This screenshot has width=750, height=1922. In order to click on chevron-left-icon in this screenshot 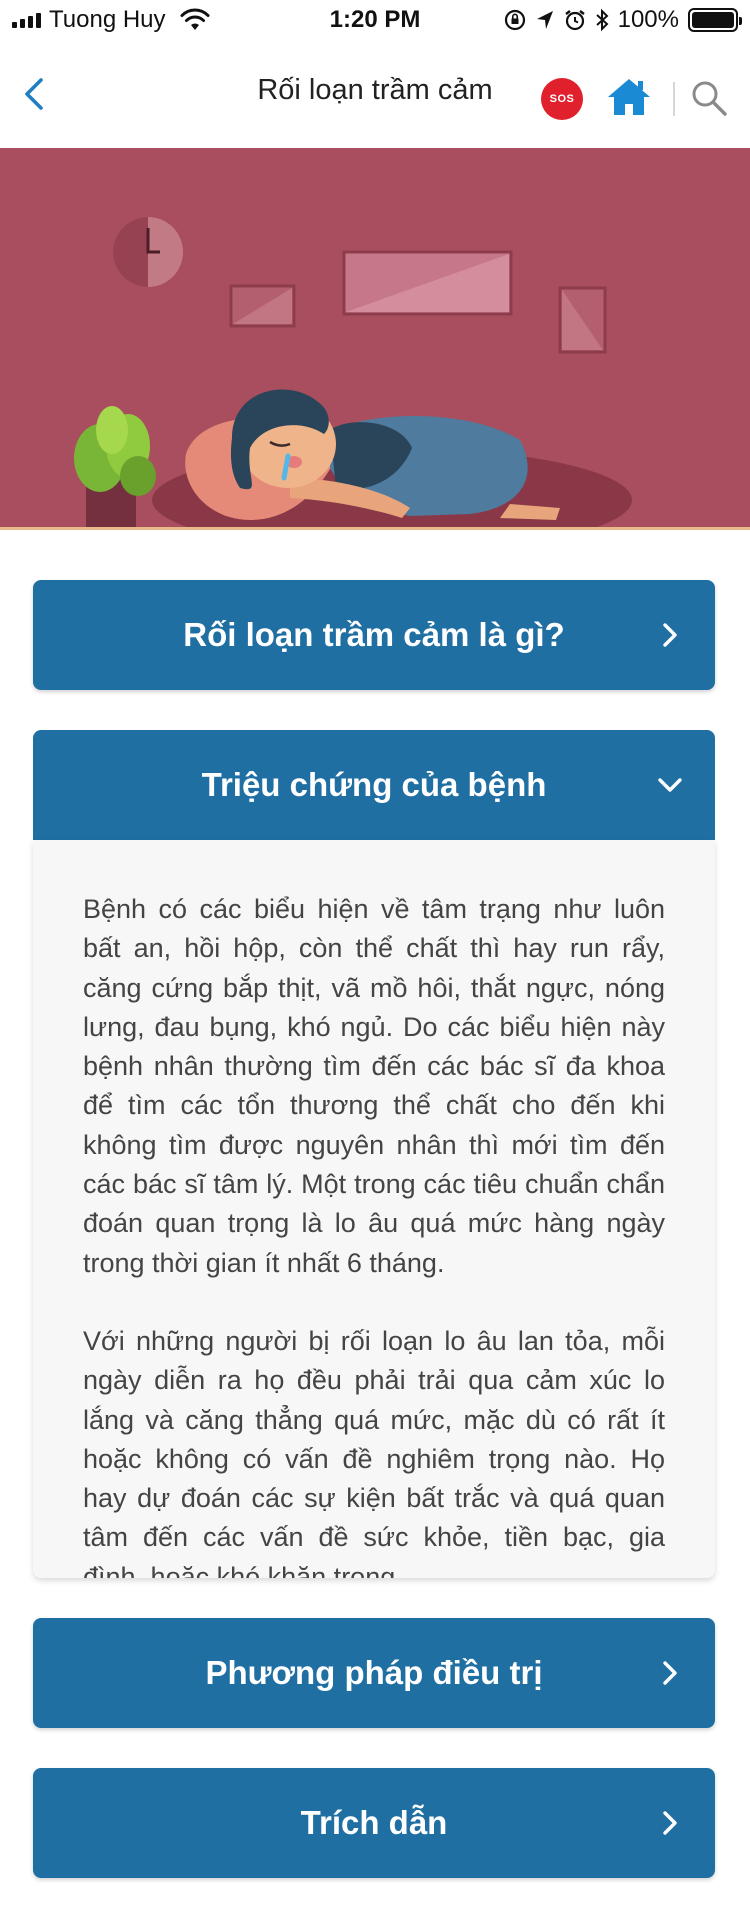, I will do `click(34, 94)`.